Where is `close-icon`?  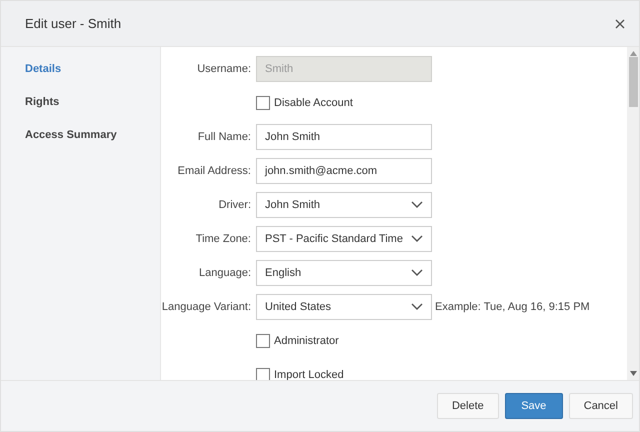
close-icon is located at coordinates (620, 23).